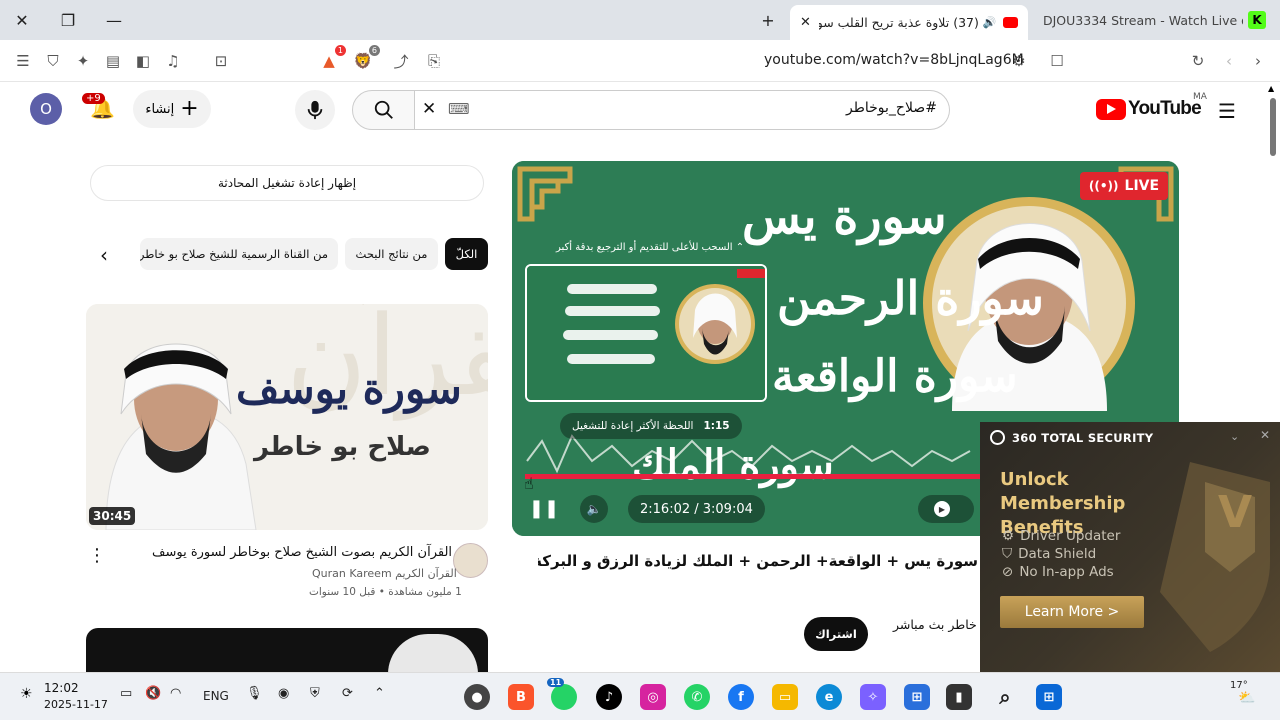 This screenshot has width=1280, height=720. What do you see at coordinates (287, 653) in the screenshot?
I see `video-thumbnail-next` at bounding box center [287, 653].